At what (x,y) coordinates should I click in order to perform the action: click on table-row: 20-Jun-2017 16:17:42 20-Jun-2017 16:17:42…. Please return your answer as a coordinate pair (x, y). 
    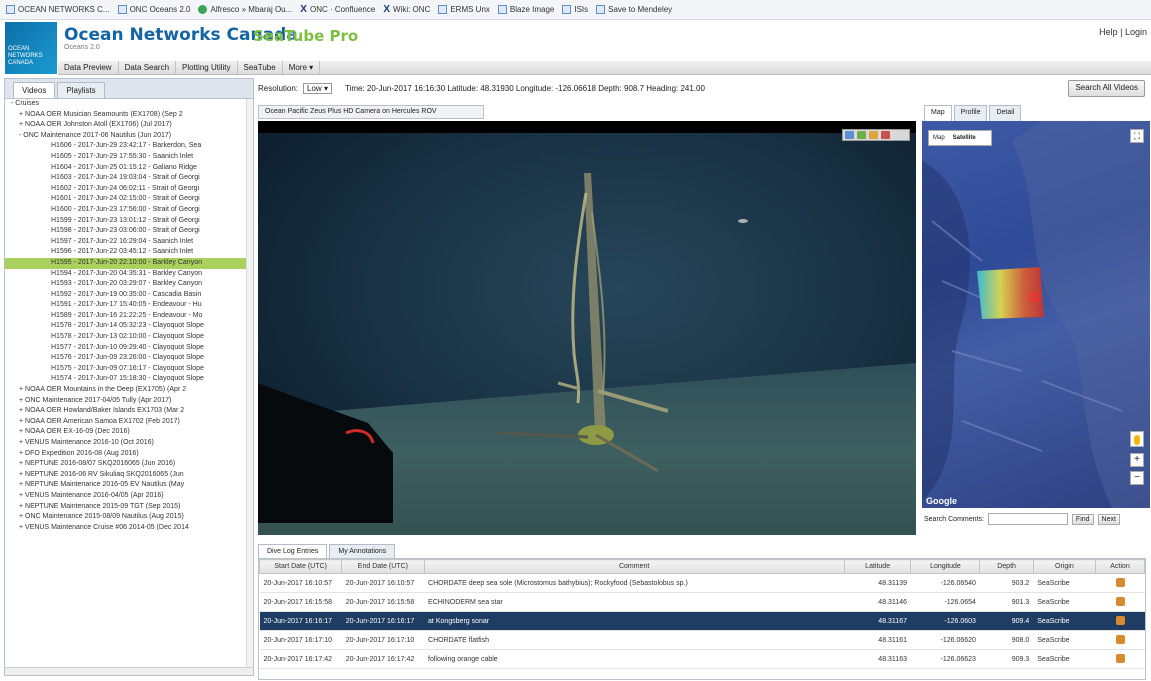
    Looking at the image, I should click on (702, 659).